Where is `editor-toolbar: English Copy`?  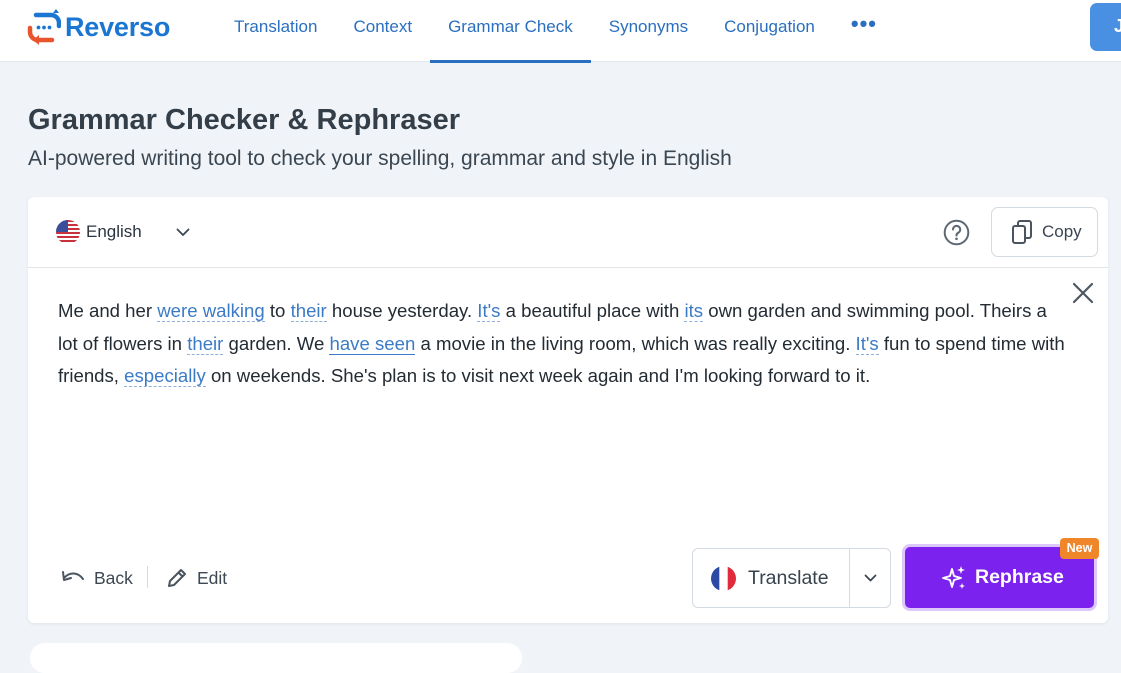
editor-toolbar: English Copy is located at coordinates (568, 232).